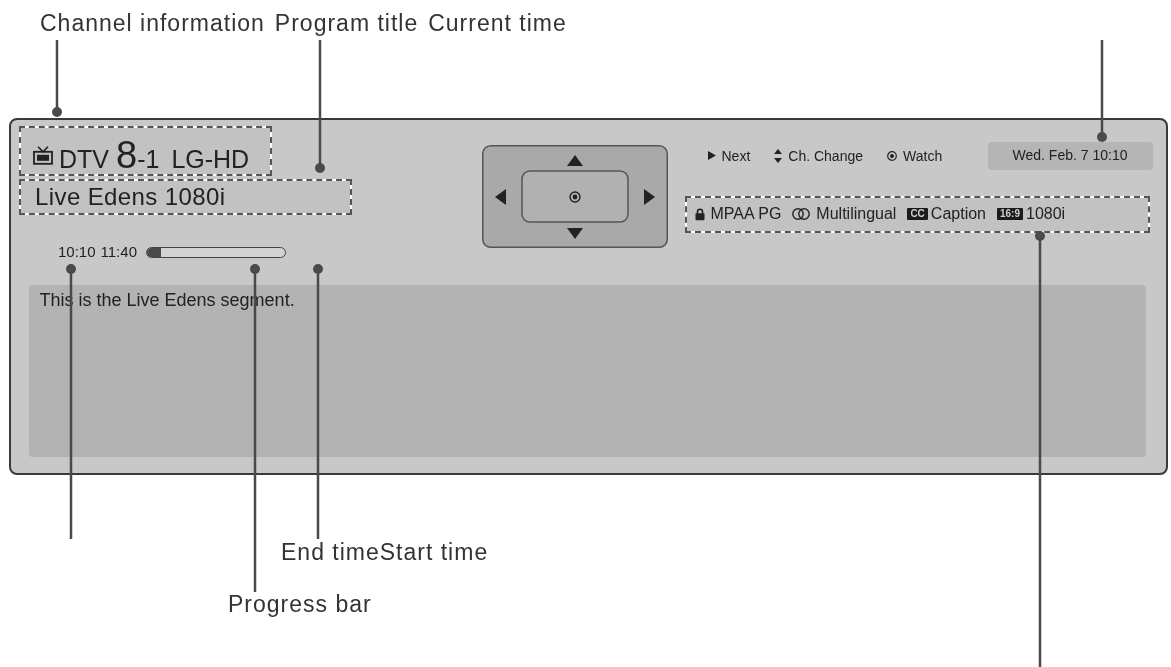 Image resolution: width=1171 pixels, height=667 pixels. Describe the element at coordinates (801, 214) in the screenshot. I see `double-circle-icon` at that location.